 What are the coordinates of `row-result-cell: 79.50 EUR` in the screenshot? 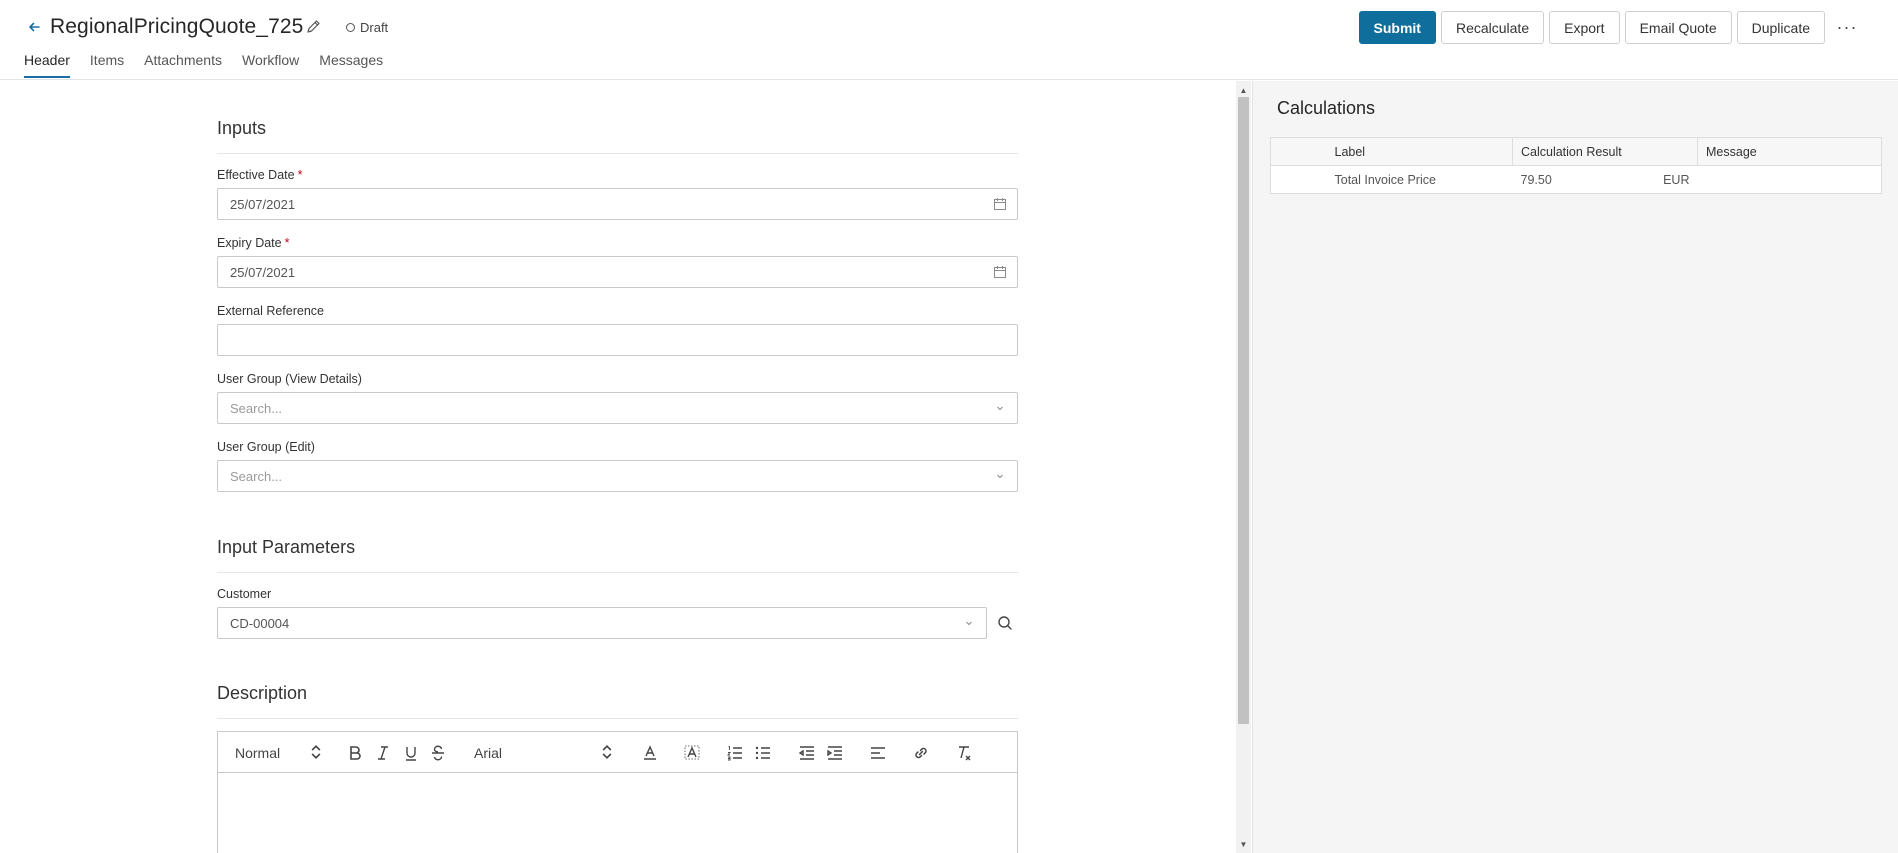 It's located at (1605, 180).